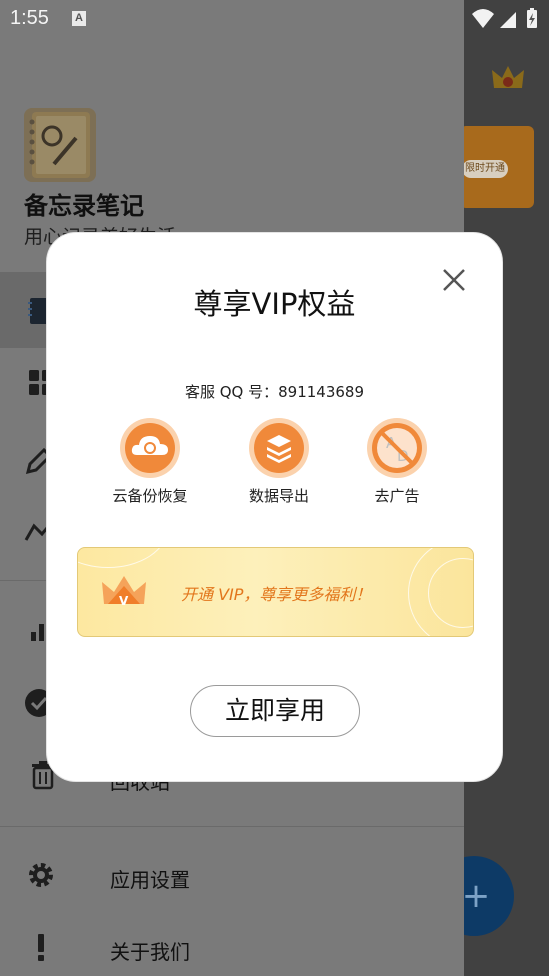 This screenshot has width=549, height=976. Describe the element at coordinates (41, 875) in the screenshot. I see `gear-icon` at that location.